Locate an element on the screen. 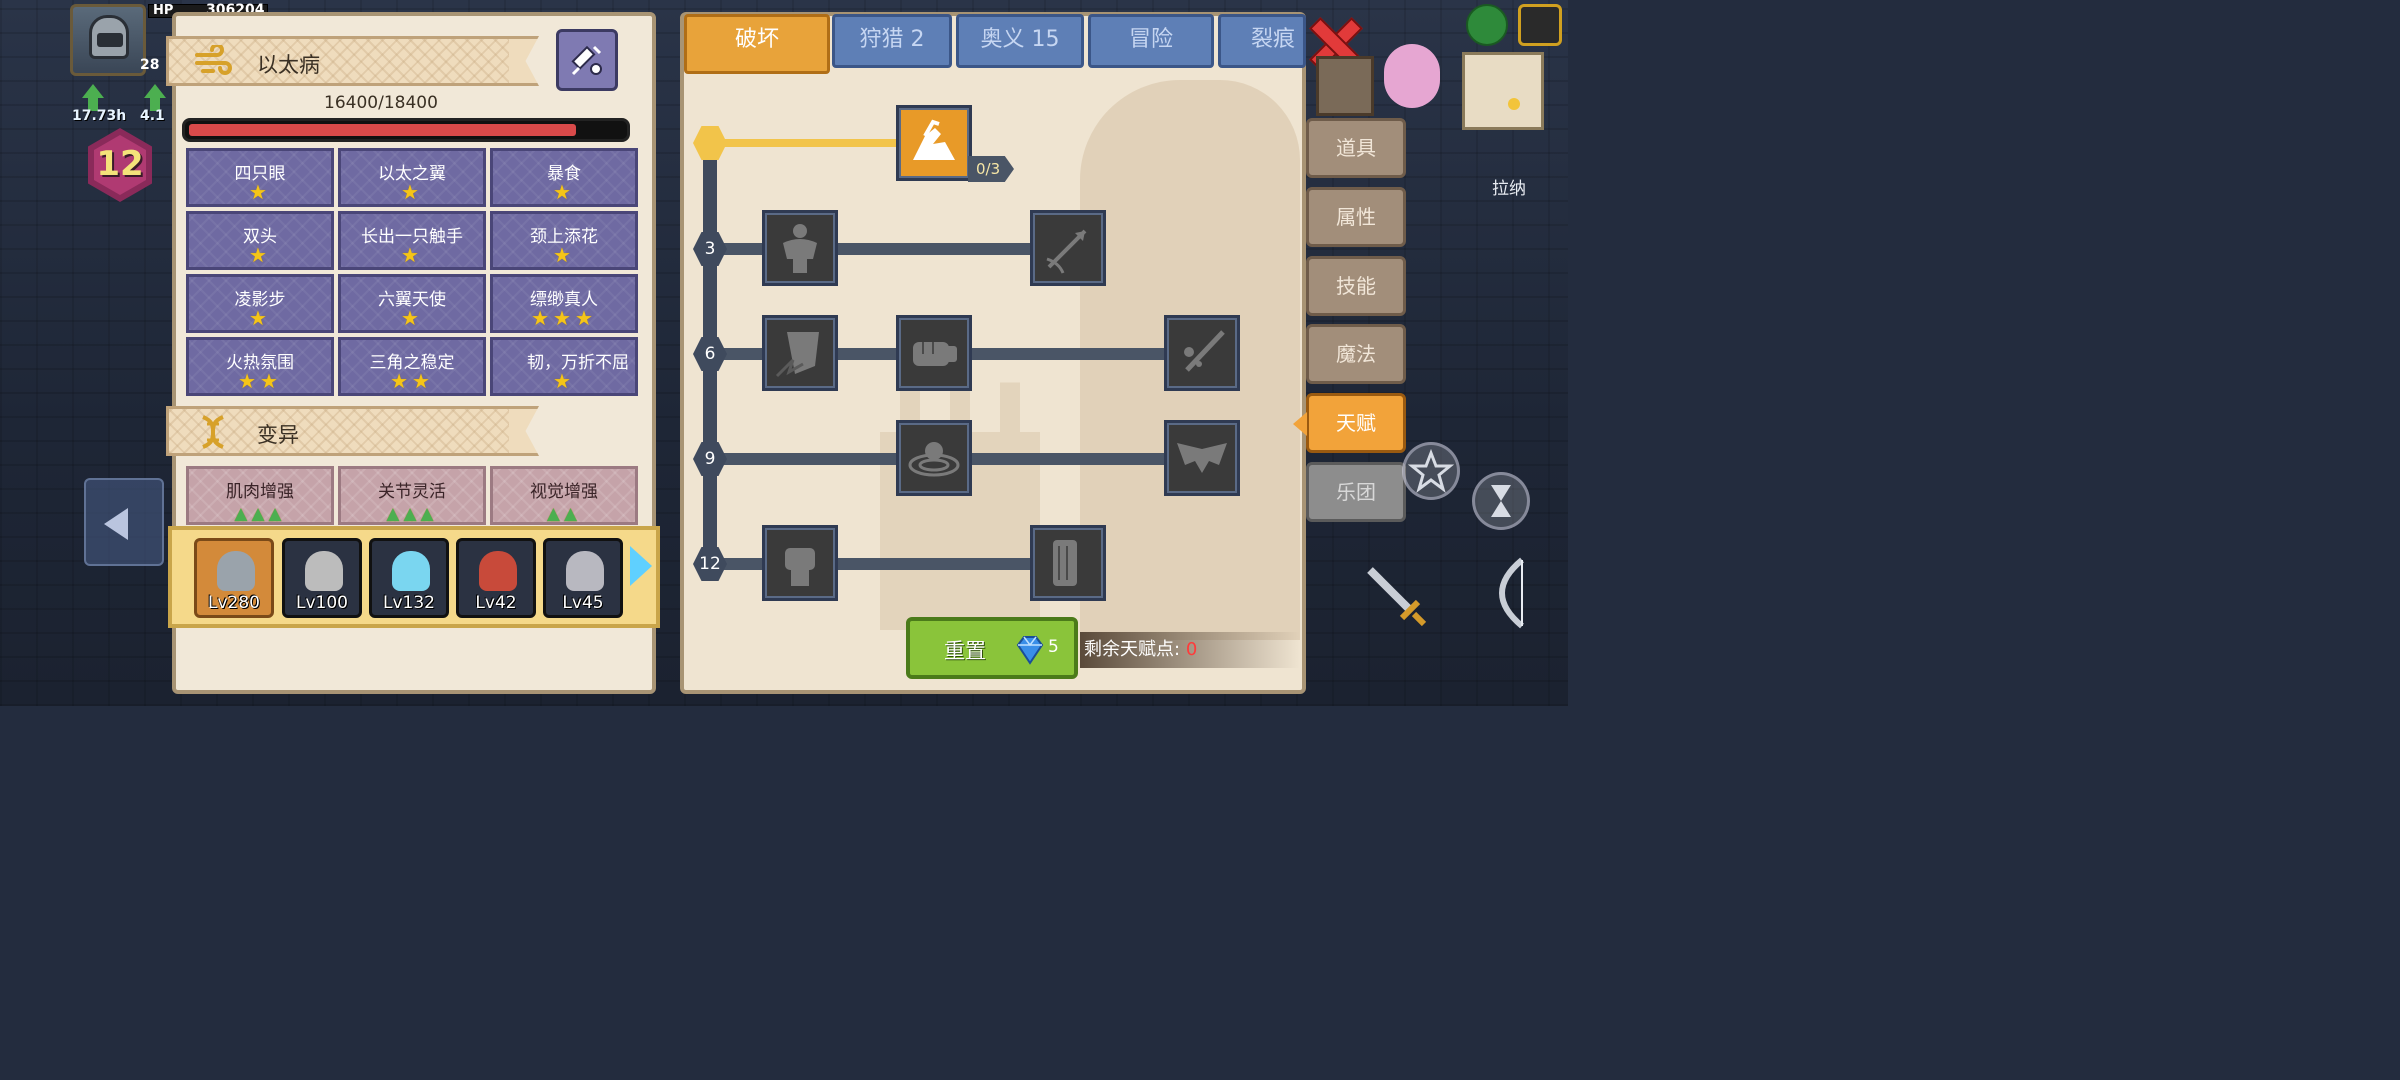  blade-slash-icon is located at coordinates (1204, 351).